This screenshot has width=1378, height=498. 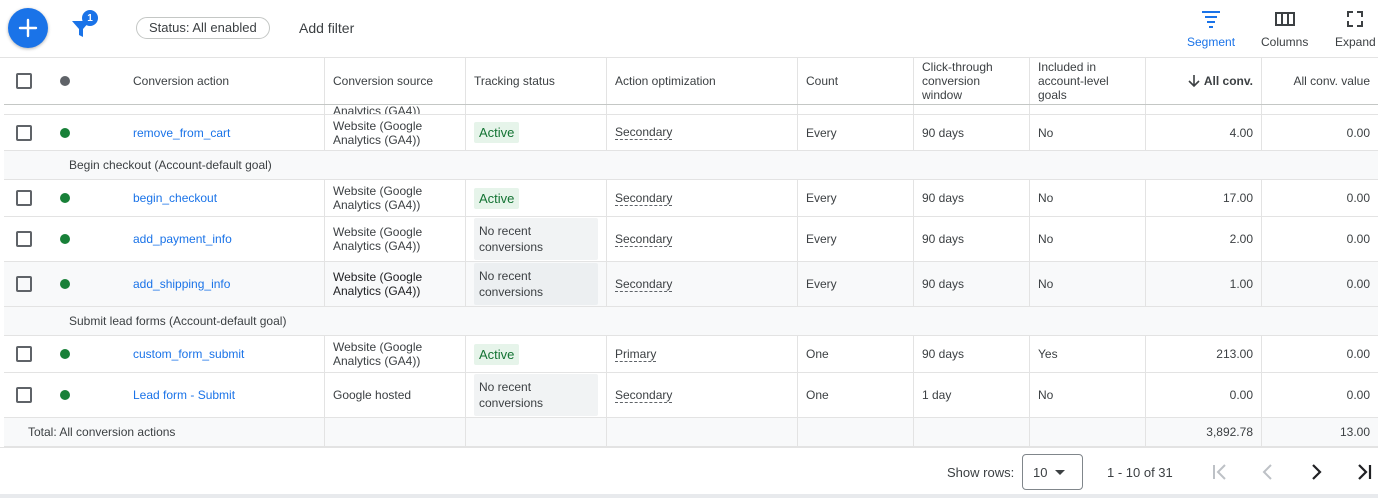 I want to click on segment-icon, so click(x=1211, y=19).